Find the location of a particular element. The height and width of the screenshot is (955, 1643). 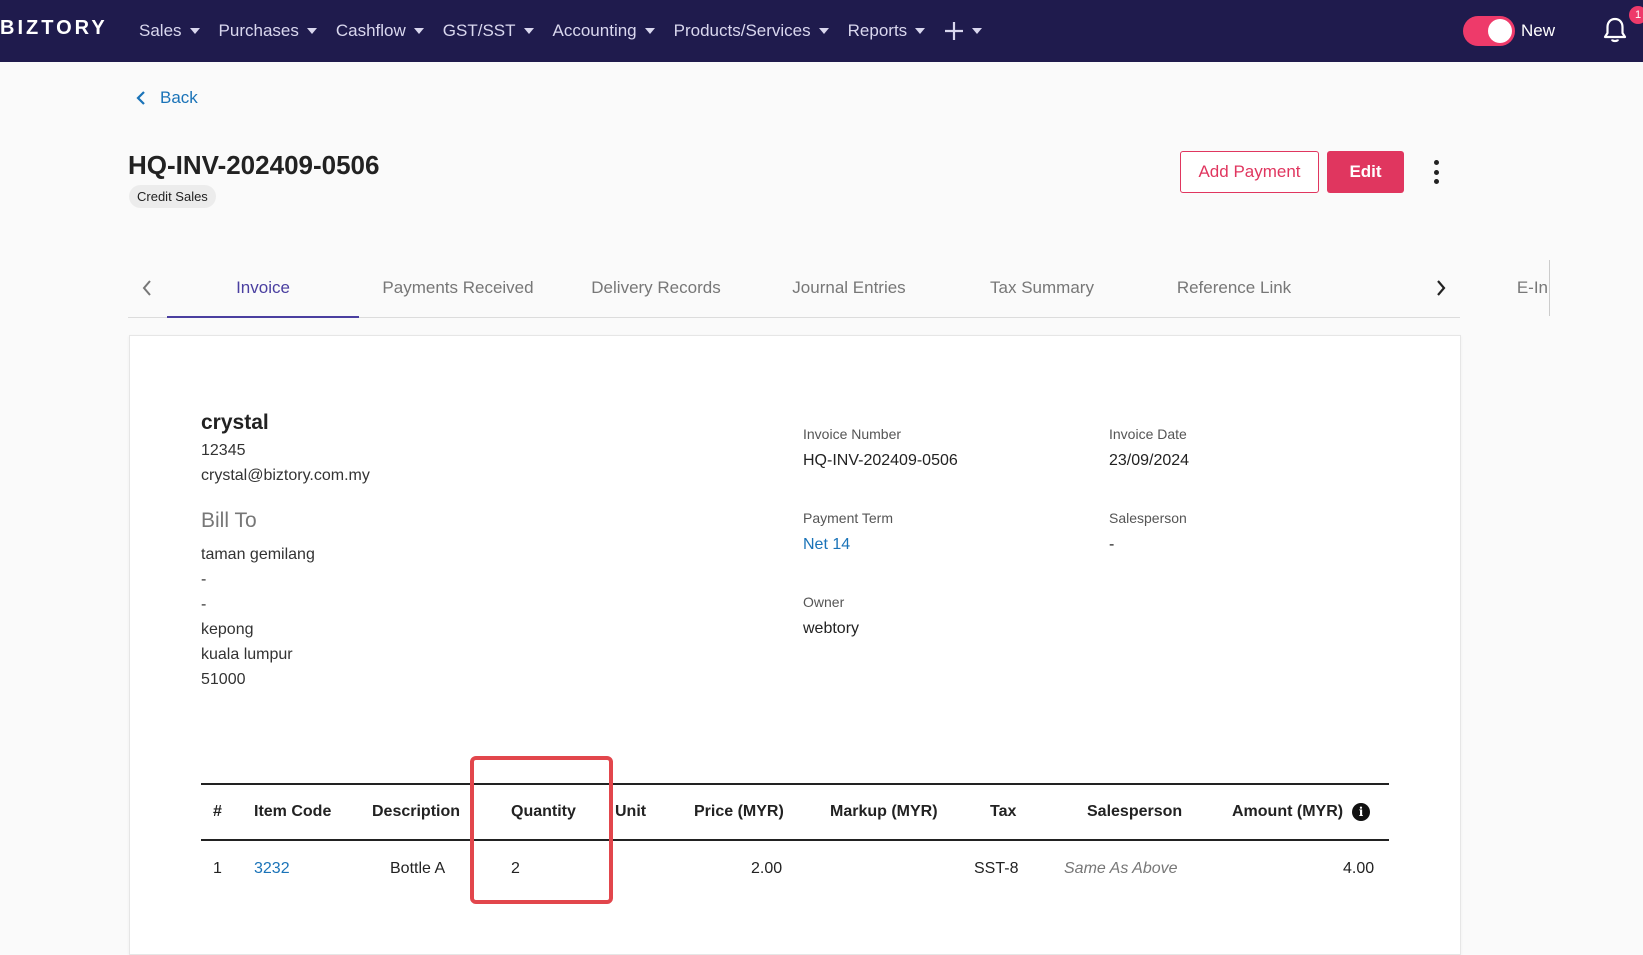

menu-label: Purchases is located at coordinates (258, 30).